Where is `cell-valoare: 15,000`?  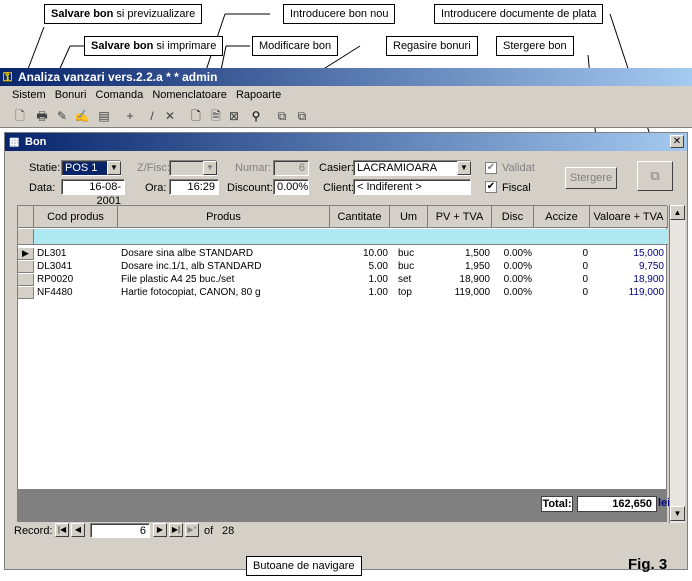 cell-valoare: 15,000 is located at coordinates (627, 254).